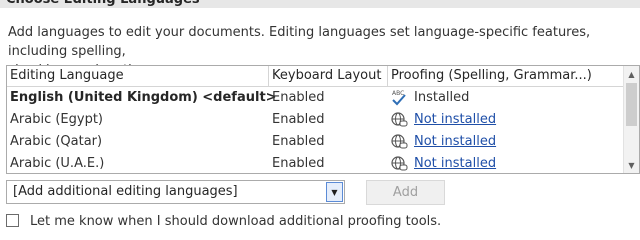 Image resolution: width=640 pixels, height=240 pixels. What do you see at coordinates (631, 74) in the screenshot?
I see `triangle-up-icon: ▲` at bounding box center [631, 74].